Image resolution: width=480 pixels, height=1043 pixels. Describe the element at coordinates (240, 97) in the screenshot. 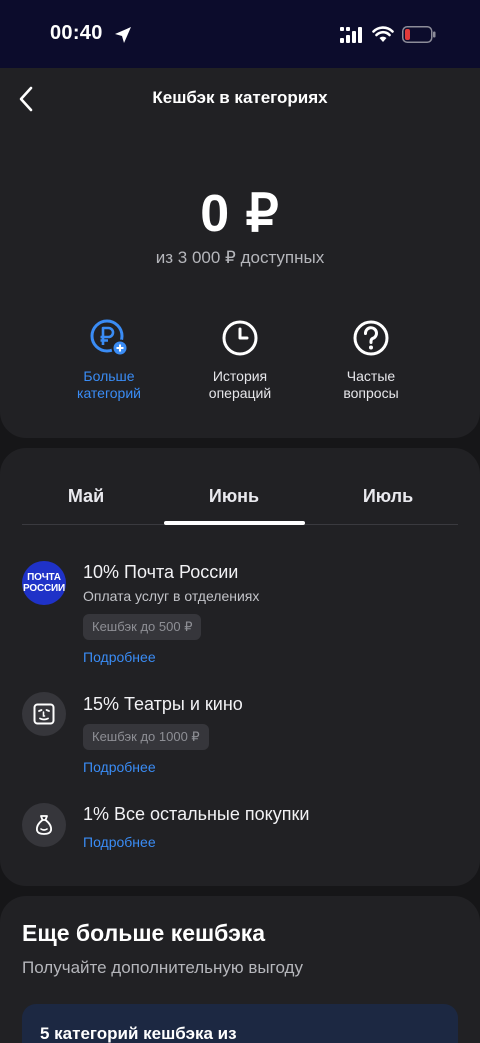

I see `page-title: Кешбэк в категориях` at that location.